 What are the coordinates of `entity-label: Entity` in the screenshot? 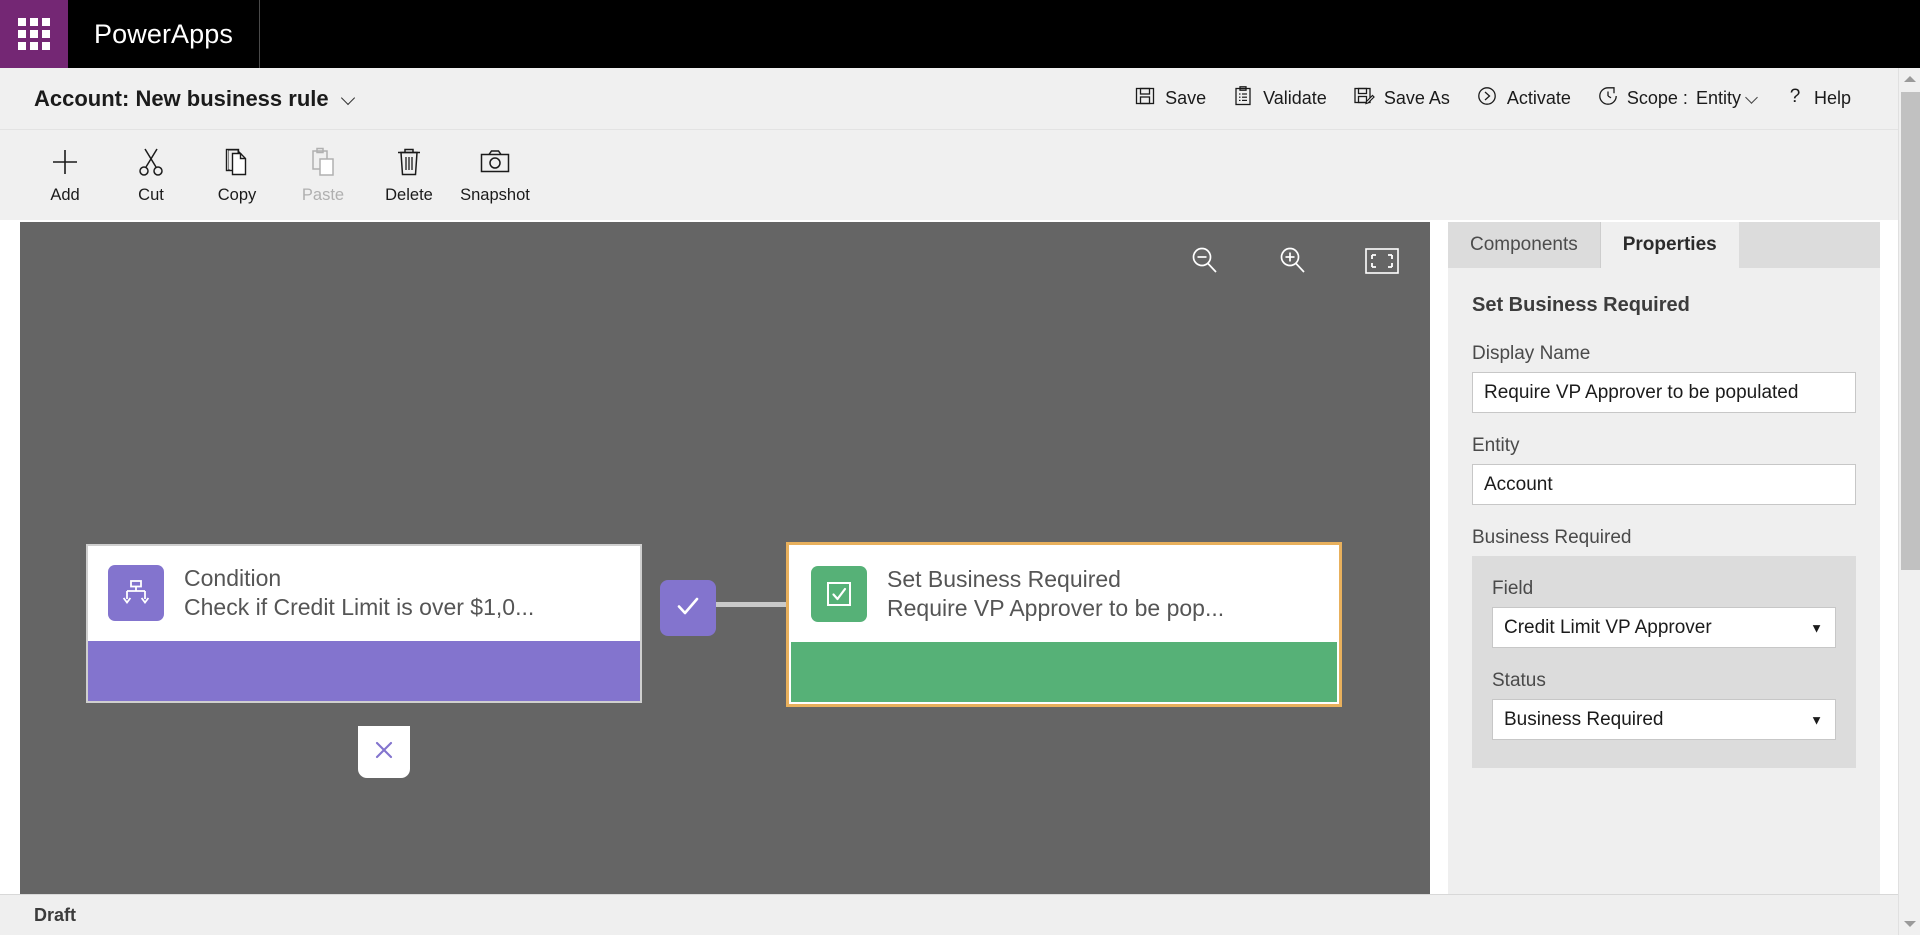 It's located at (1496, 445).